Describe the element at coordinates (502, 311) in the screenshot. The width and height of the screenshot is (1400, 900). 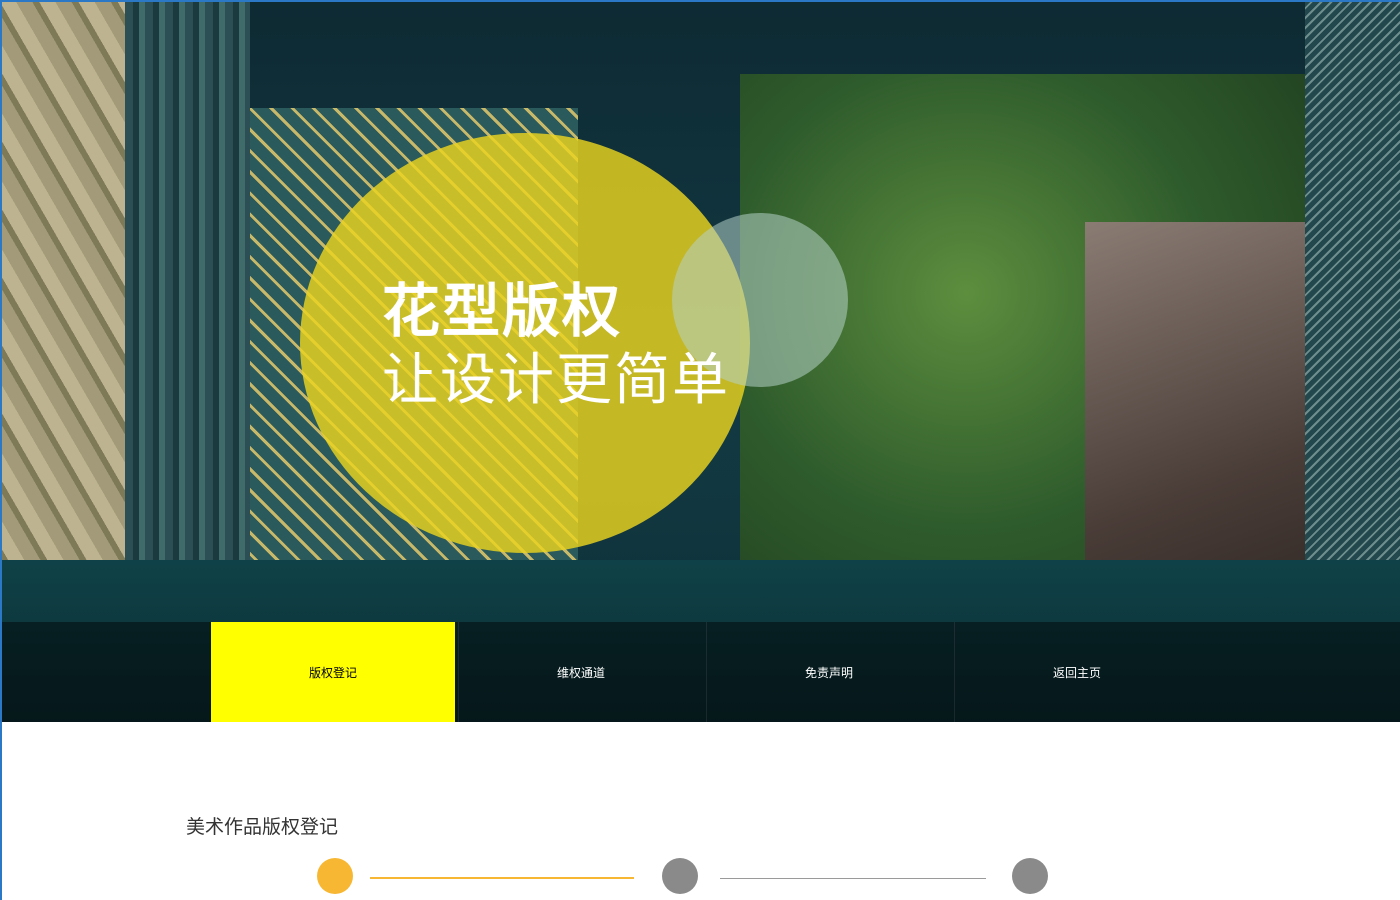
I see `hero-title: 花型版权` at that location.